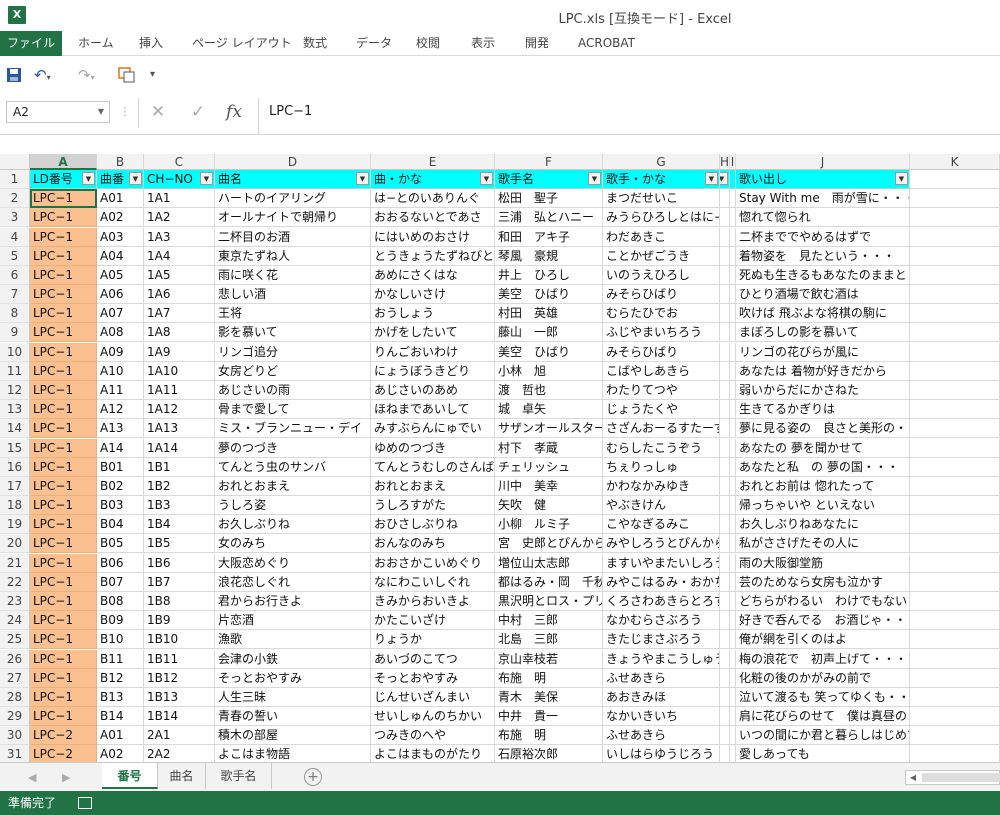  What do you see at coordinates (433, 256) in the screenshot?
I see `table-cell: とうきょうたずねびと` at bounding box center [433, 256].